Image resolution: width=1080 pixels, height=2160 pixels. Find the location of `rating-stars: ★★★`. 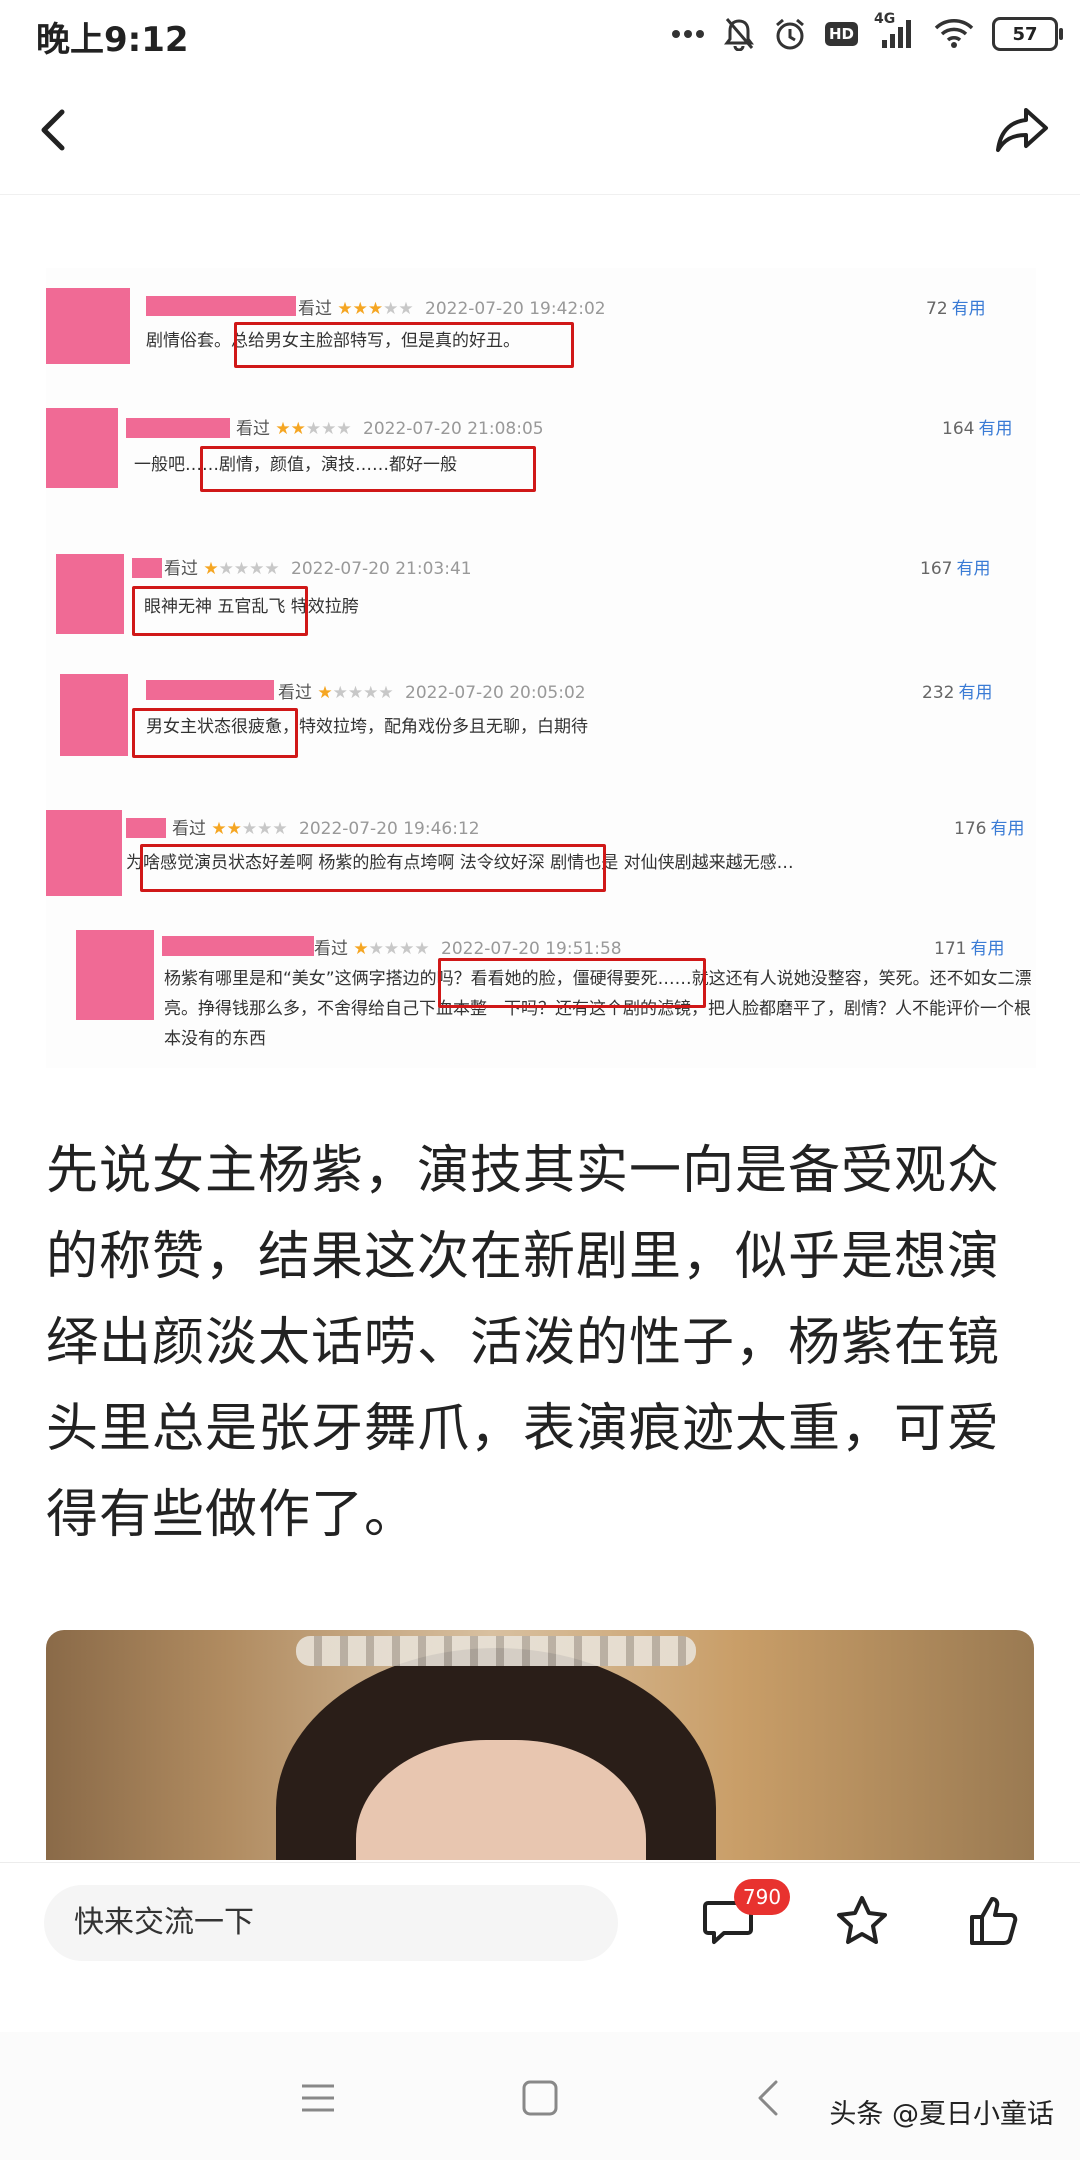

rating-stars: ★★★ is located at coordinates (360, 309).